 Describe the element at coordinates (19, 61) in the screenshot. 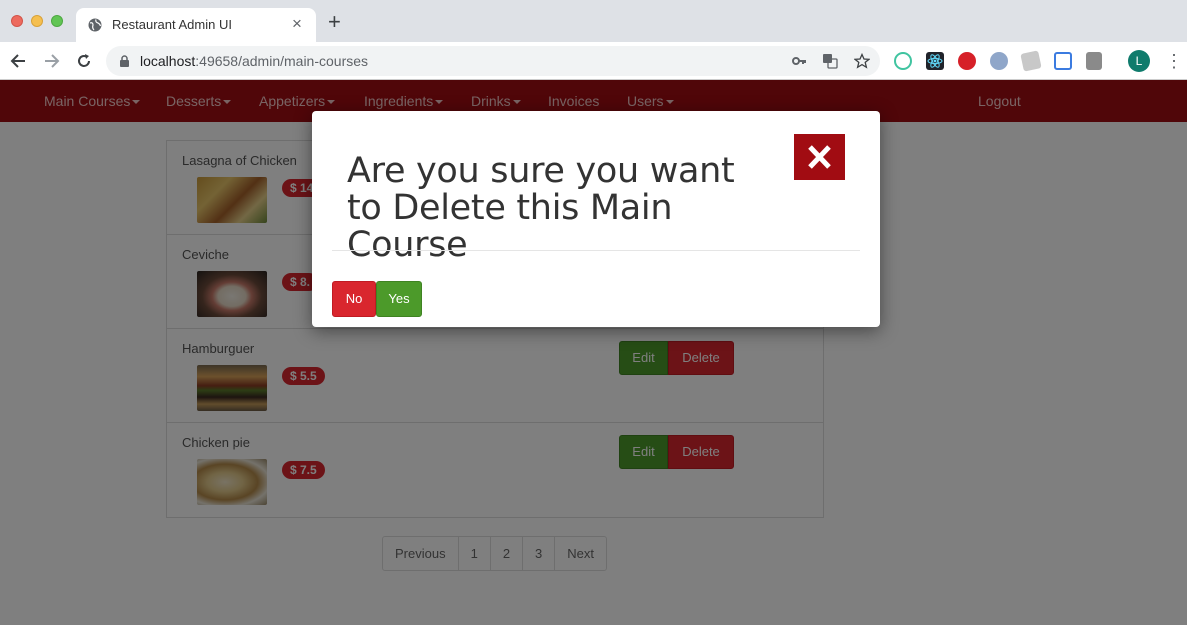

I see `back-arrow-icon` at that location.